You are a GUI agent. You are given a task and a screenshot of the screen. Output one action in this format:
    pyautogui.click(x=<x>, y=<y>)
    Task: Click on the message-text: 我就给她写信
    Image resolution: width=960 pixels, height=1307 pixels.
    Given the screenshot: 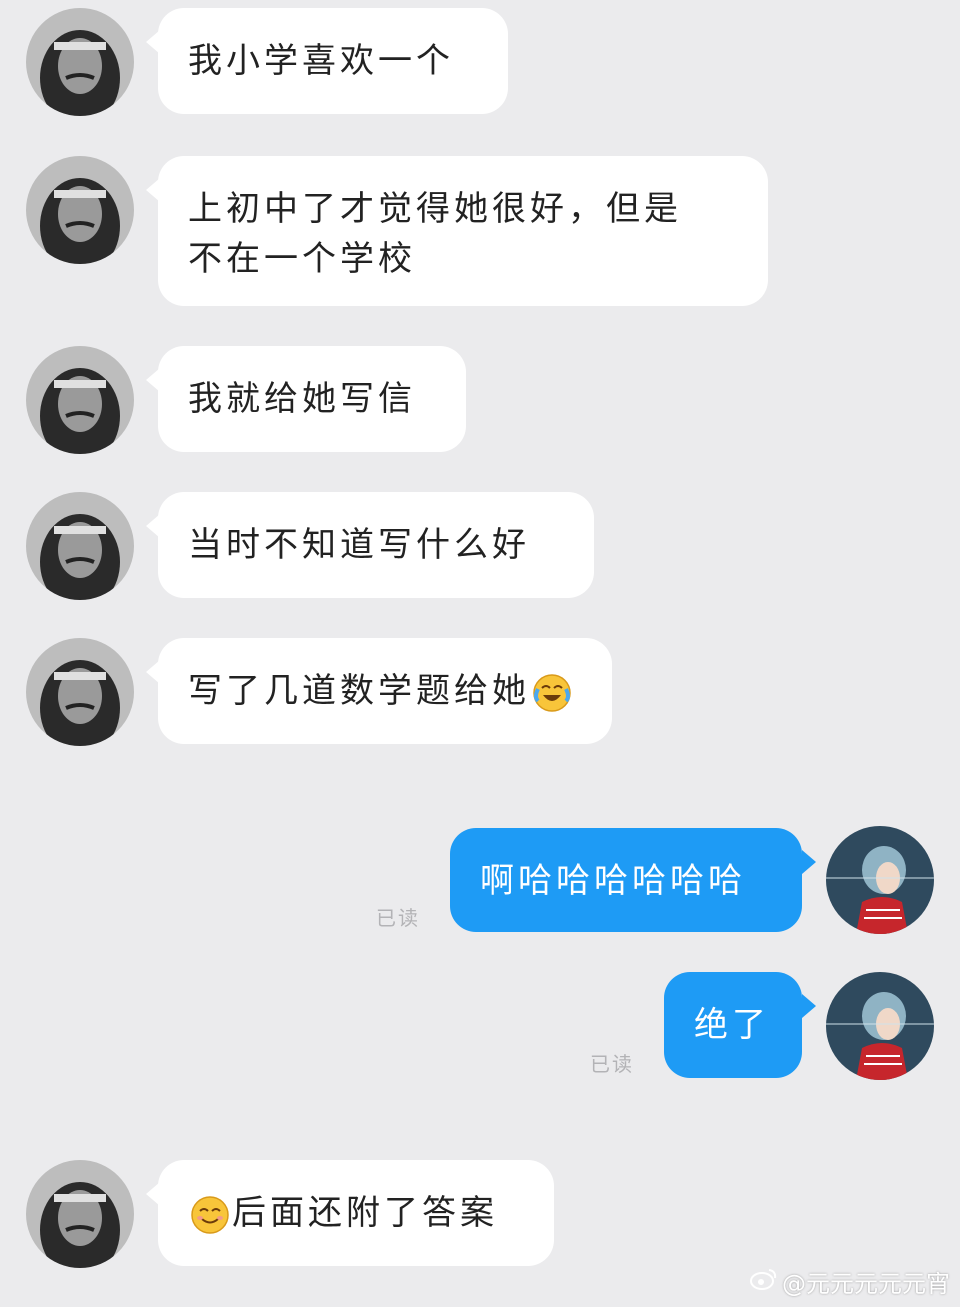 What is the action you would take?
    pyautogui.click(x=302, y=399)
    